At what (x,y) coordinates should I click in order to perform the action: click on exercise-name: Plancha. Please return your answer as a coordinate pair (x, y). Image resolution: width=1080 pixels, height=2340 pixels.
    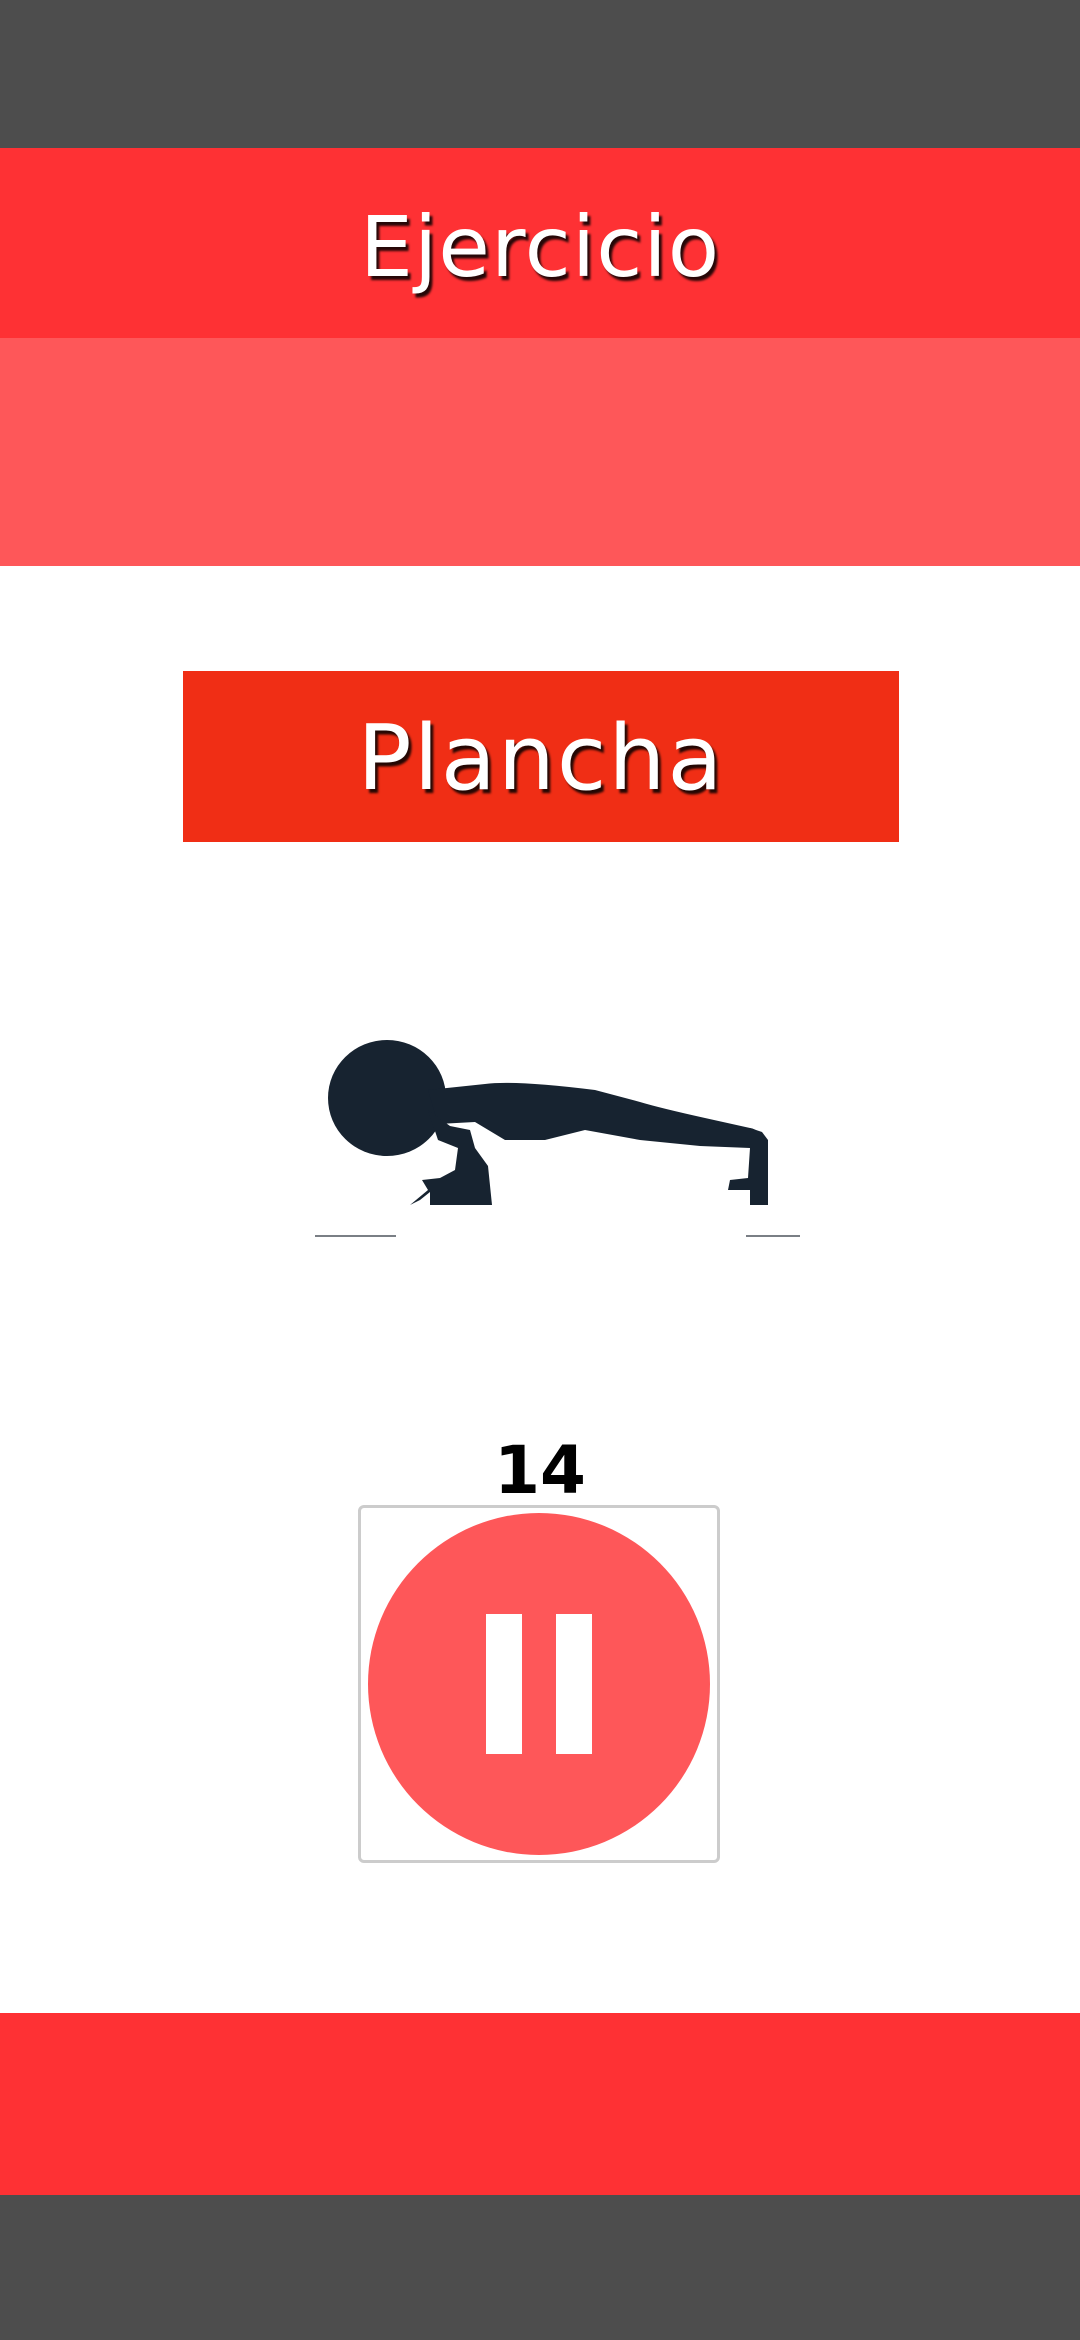
    Looking at the image, I should click on (541, 758).